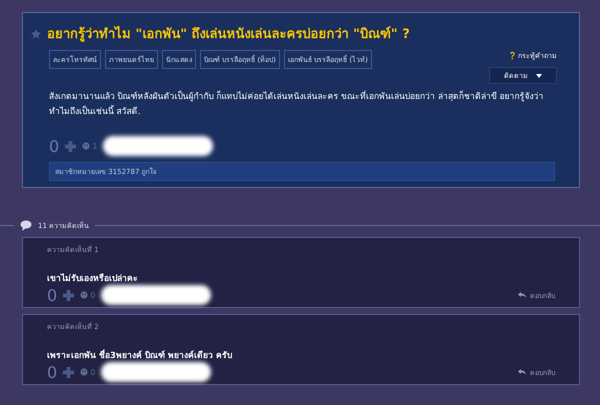 The height and width of the screenshot is (405, 600). I want to click on comment-text: เขาไม่รับเองหรือเปล่าคะ, so click(93, 278).